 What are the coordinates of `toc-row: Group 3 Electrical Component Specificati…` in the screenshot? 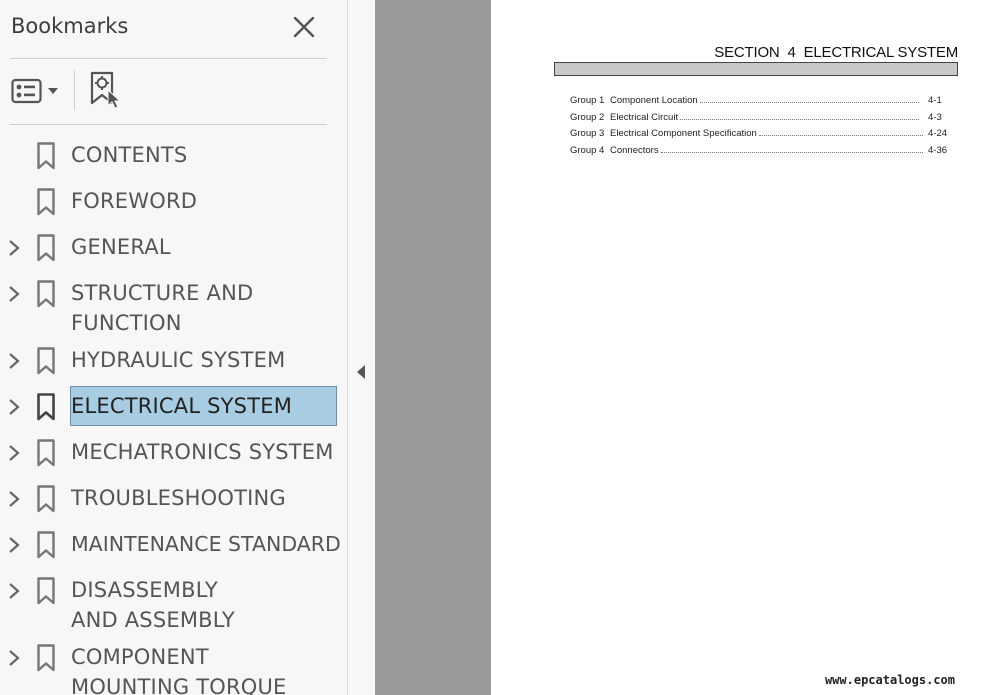 It's located at (762, 136).